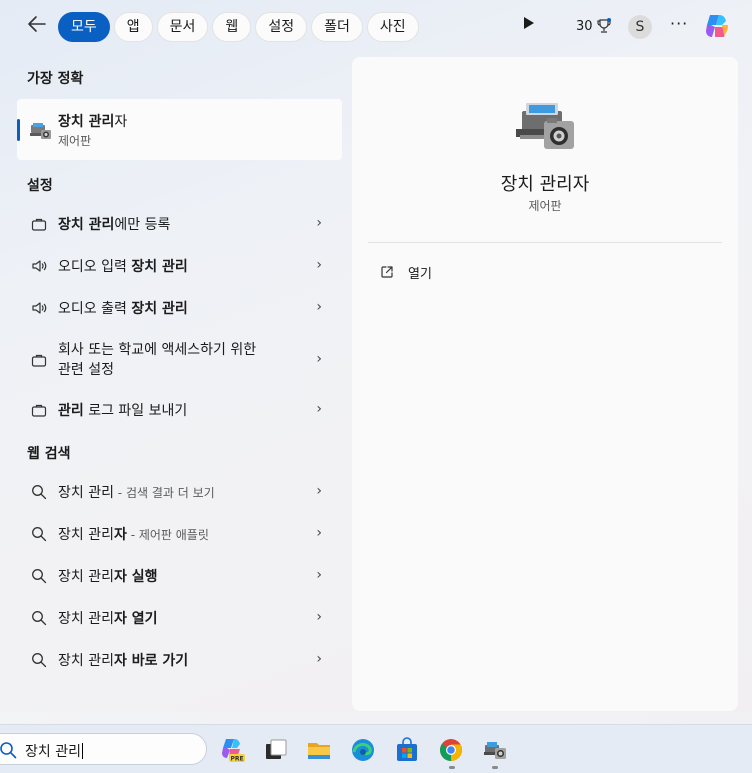 Image resolution: width=752 pixels, height=773 pixels. I want to click on search-input: 장치 관리, so click(54, 751).